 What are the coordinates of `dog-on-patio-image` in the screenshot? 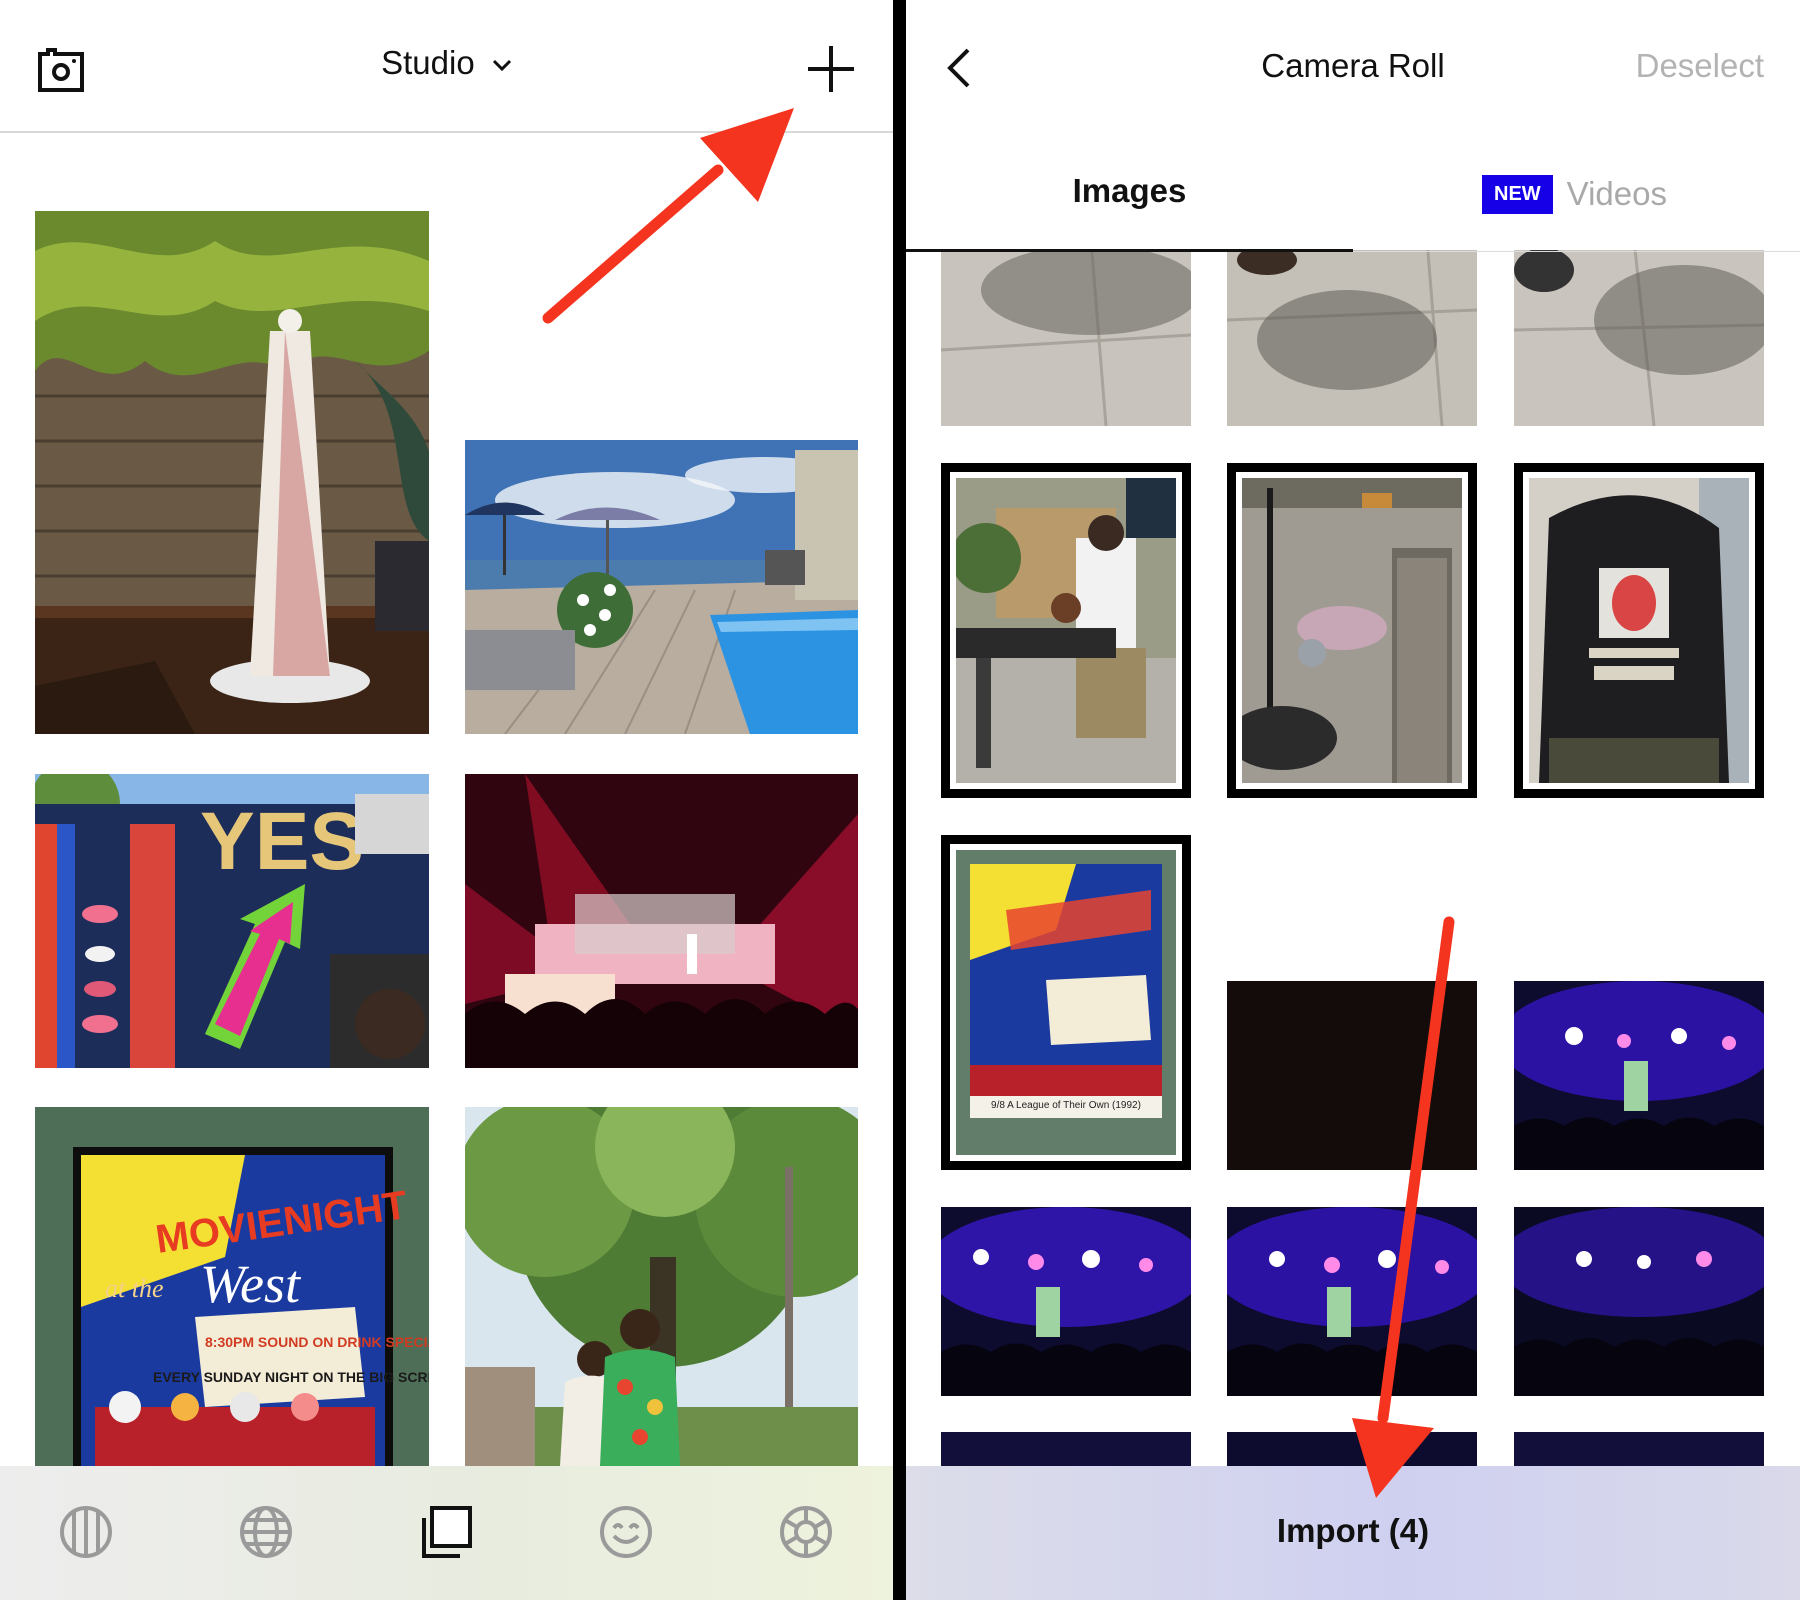 It's located at (1352, 630).